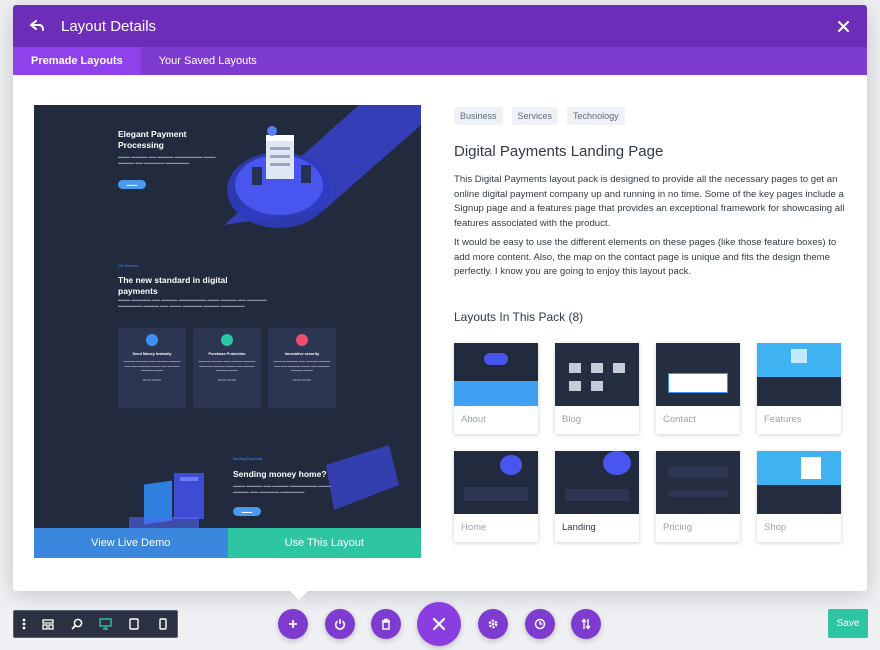 The height and width of the screenshot is (650, 880). What do you see at coordinates (132, 184) in the screenshot?
I see `preview-hero-button: ▬▬▬` at bounding box center [132, 184].